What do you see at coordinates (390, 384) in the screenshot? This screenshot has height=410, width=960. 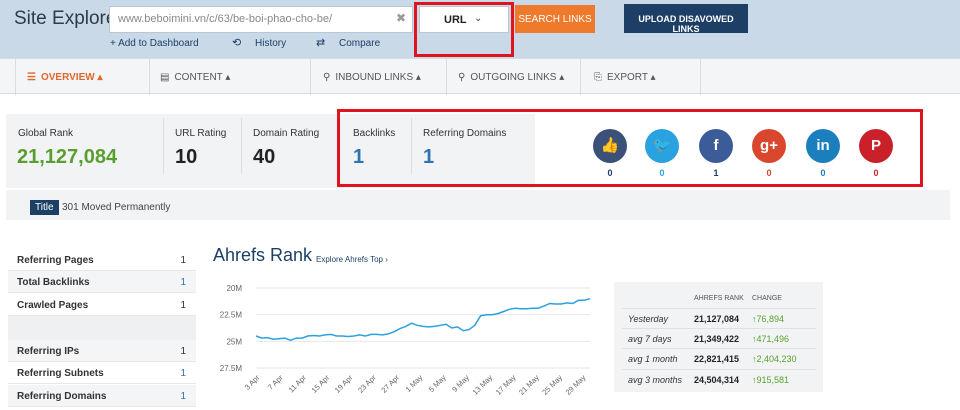 I see `x-tick-label: 27 Apr` at bounding box center [390, 384].